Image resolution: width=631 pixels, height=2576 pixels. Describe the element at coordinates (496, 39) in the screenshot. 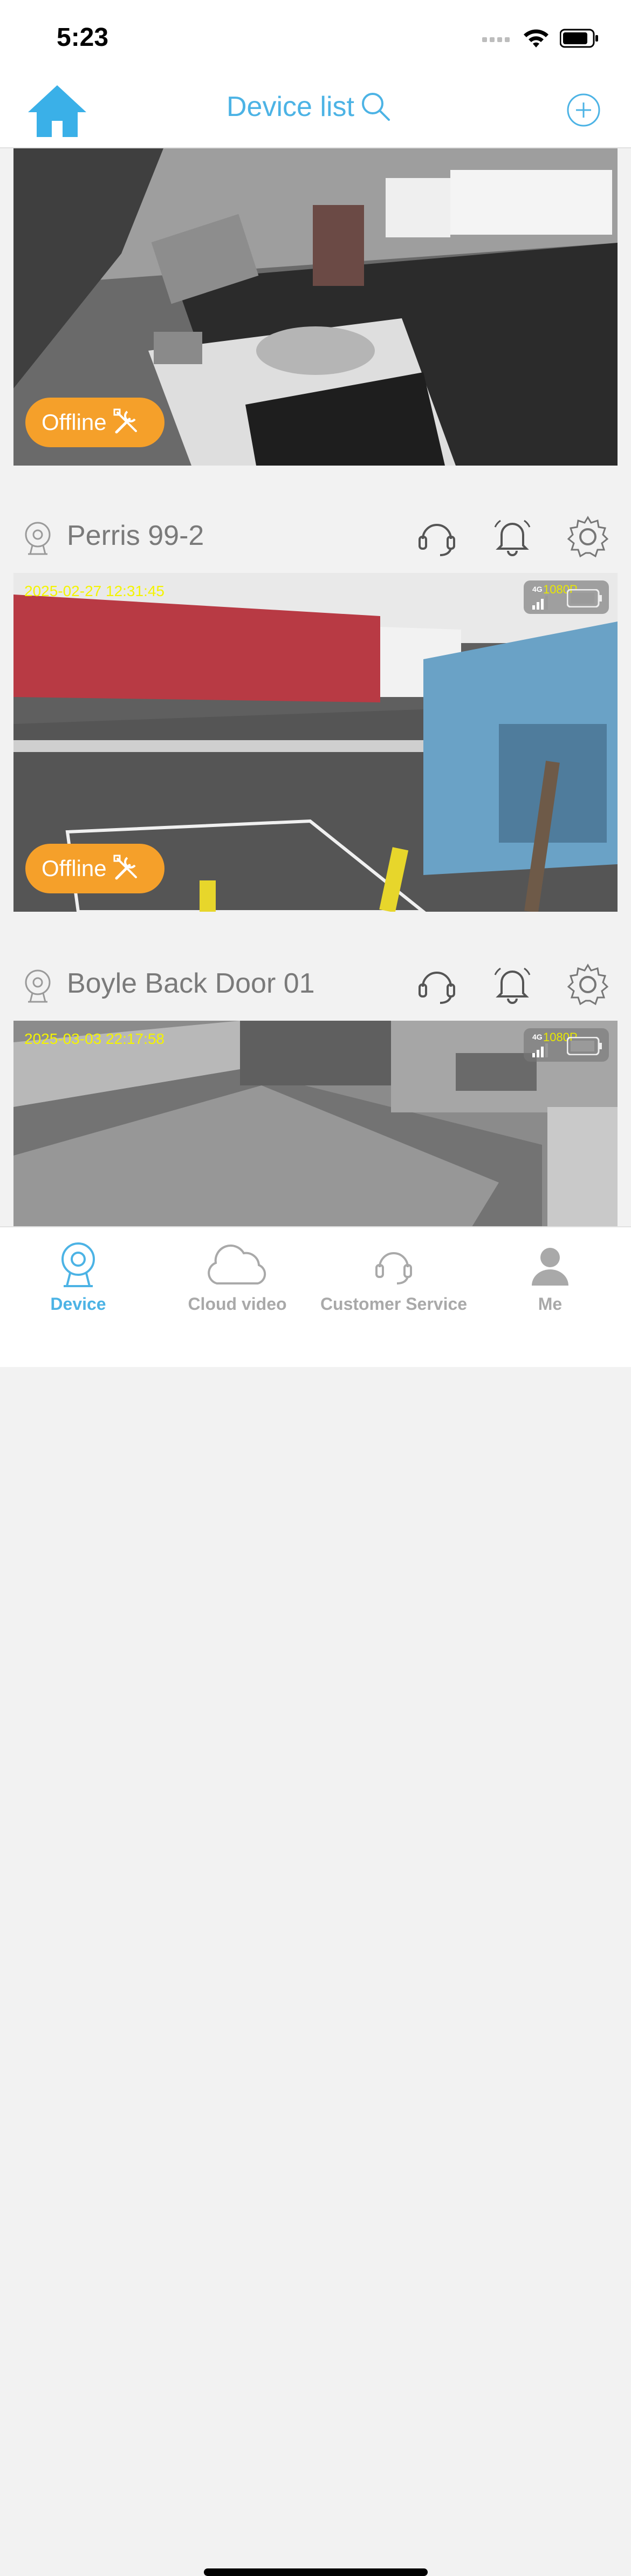

I see `cellular-signal-icon` at that location.